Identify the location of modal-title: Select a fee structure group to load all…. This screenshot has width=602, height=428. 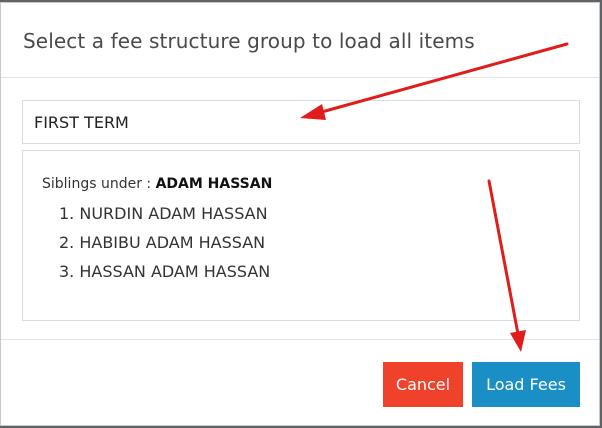
(249, 41).